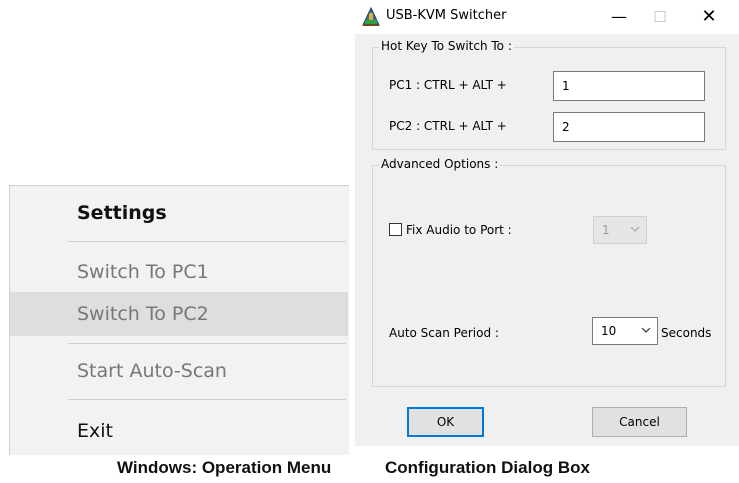 The image size is (739, 483). What do you see at coordinates (609, 331) in the screenshot?
I see `auto-scan-value: 10` at bounding box center [609, 331].